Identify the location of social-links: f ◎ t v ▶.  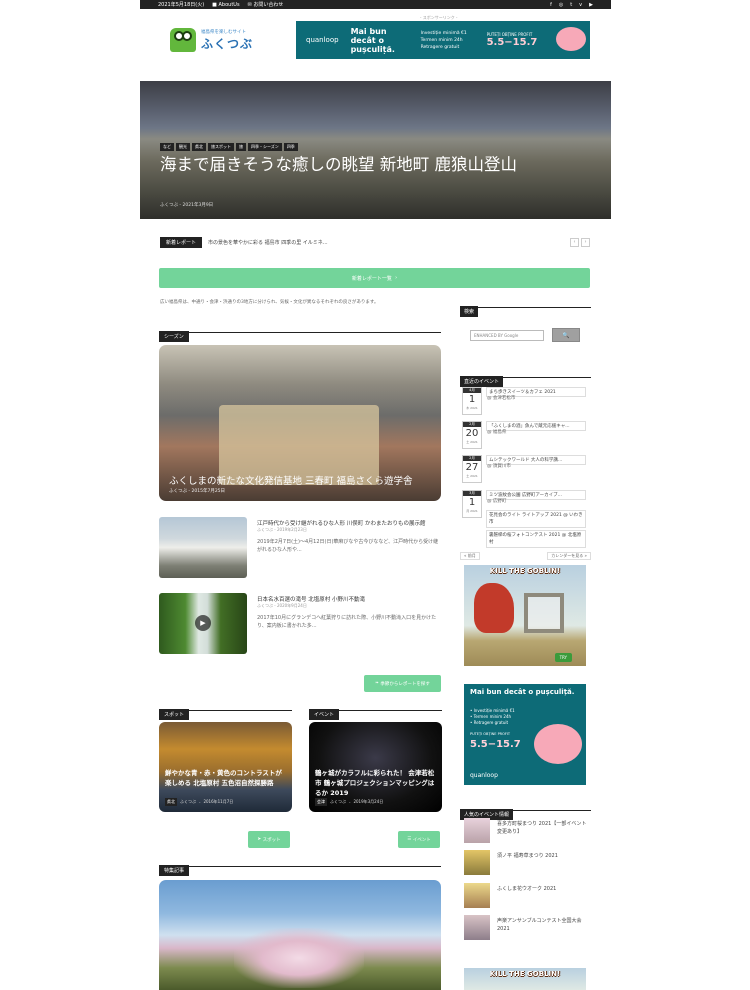
(571, 5).